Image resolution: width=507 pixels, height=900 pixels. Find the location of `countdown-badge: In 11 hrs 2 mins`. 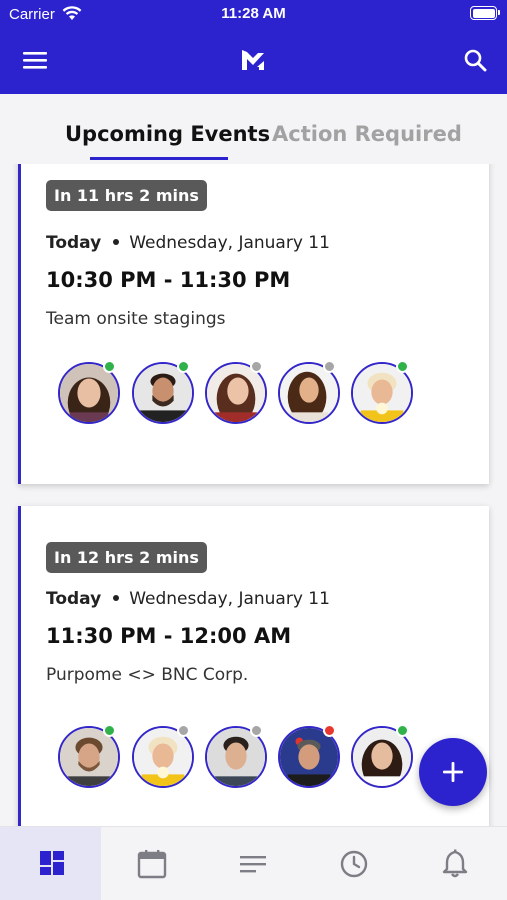

countdown-badge: In 11 hrs 2 mins is located at coordinates (126, 195).